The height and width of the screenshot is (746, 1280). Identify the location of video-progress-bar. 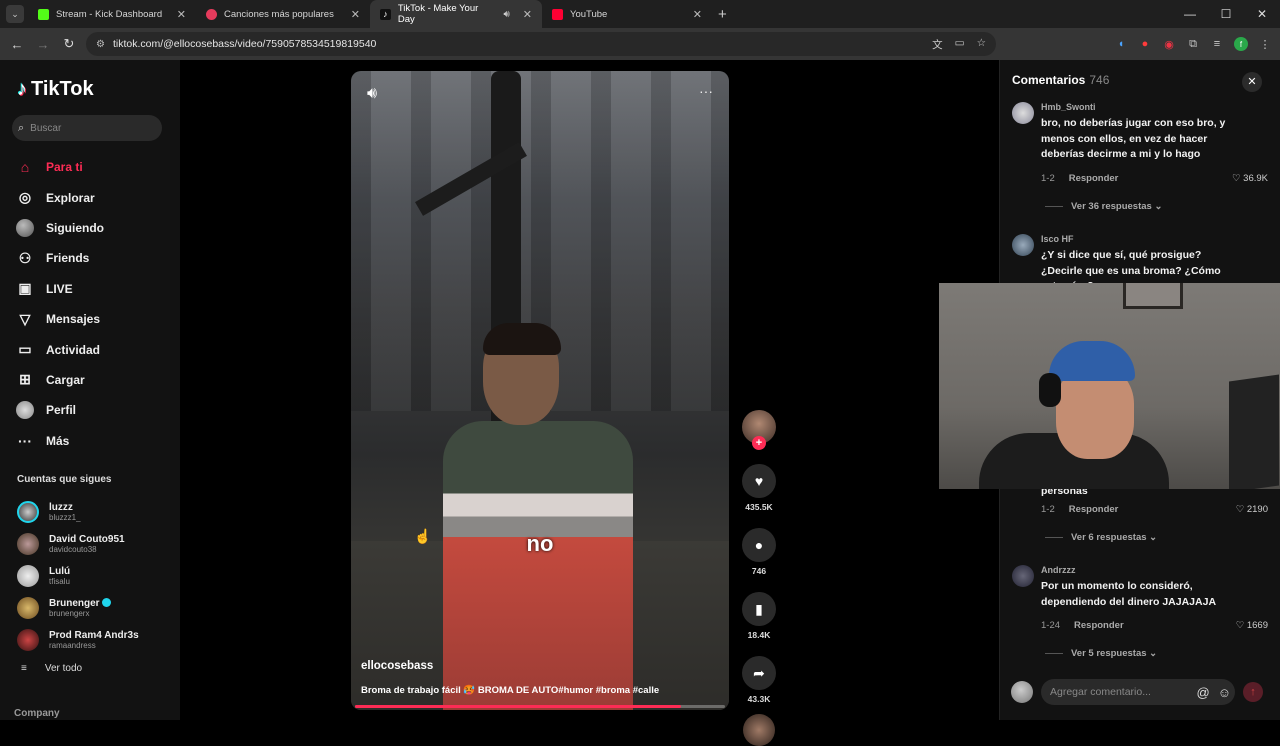
(540, 706).